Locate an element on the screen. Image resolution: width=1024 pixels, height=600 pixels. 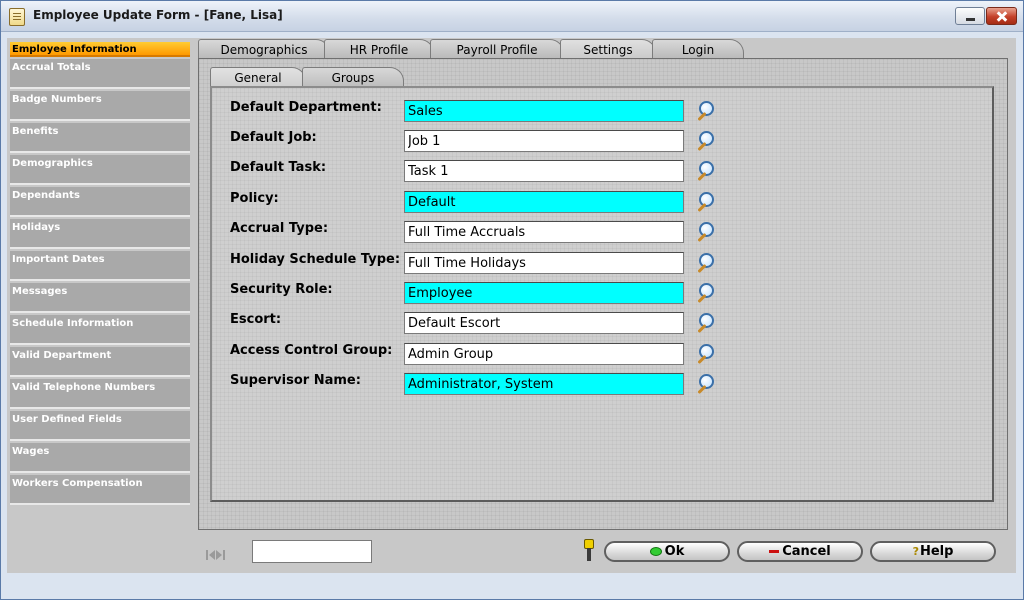
next-record-icon is located at coordinates (219, 555).